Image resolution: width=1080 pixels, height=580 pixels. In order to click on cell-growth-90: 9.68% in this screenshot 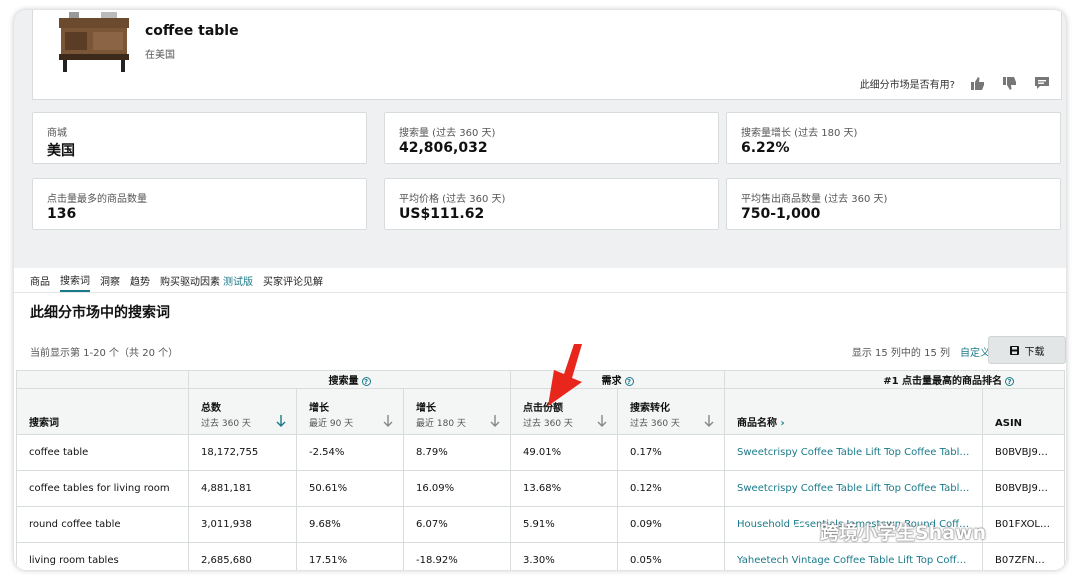, I will do `click(350, 524)`.